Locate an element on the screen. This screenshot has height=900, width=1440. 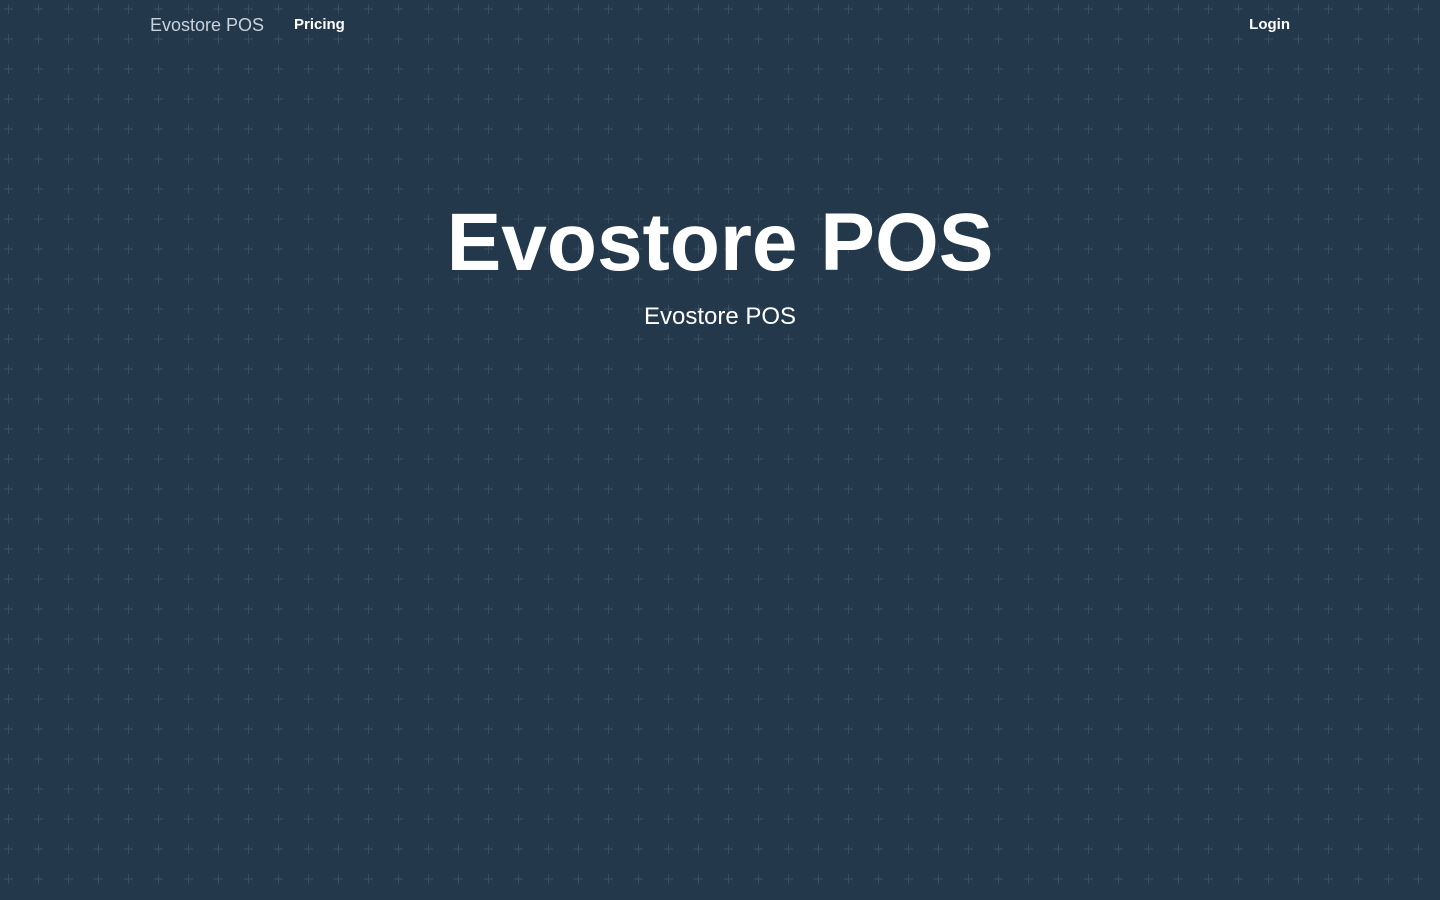
nav-login-link: Login is located at coordinates (1269, 25).